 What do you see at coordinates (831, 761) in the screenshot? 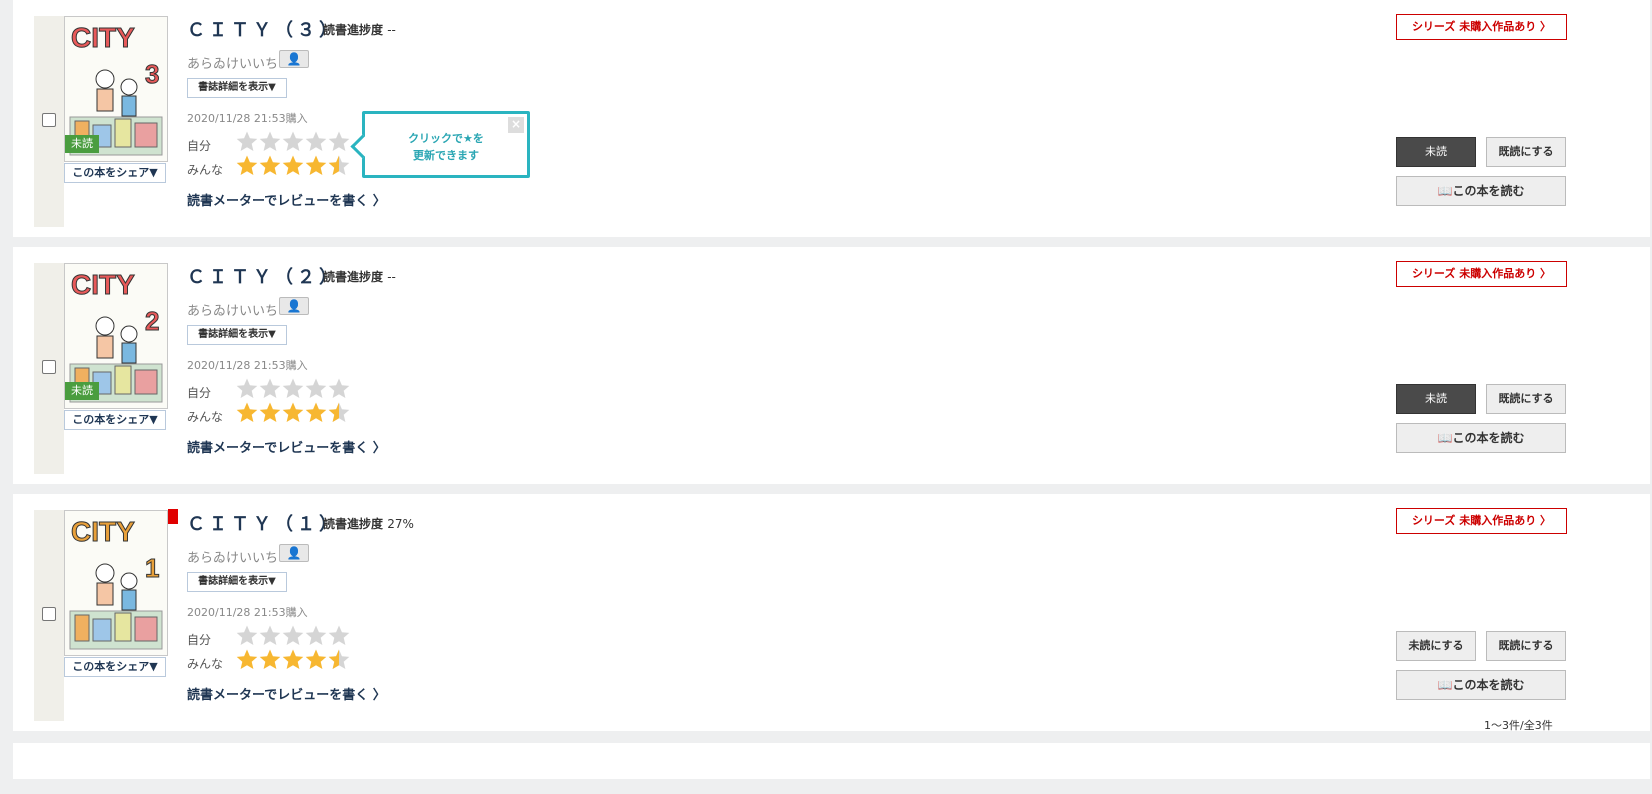
I see `pagination-bar` at bounding box center [831, 761].